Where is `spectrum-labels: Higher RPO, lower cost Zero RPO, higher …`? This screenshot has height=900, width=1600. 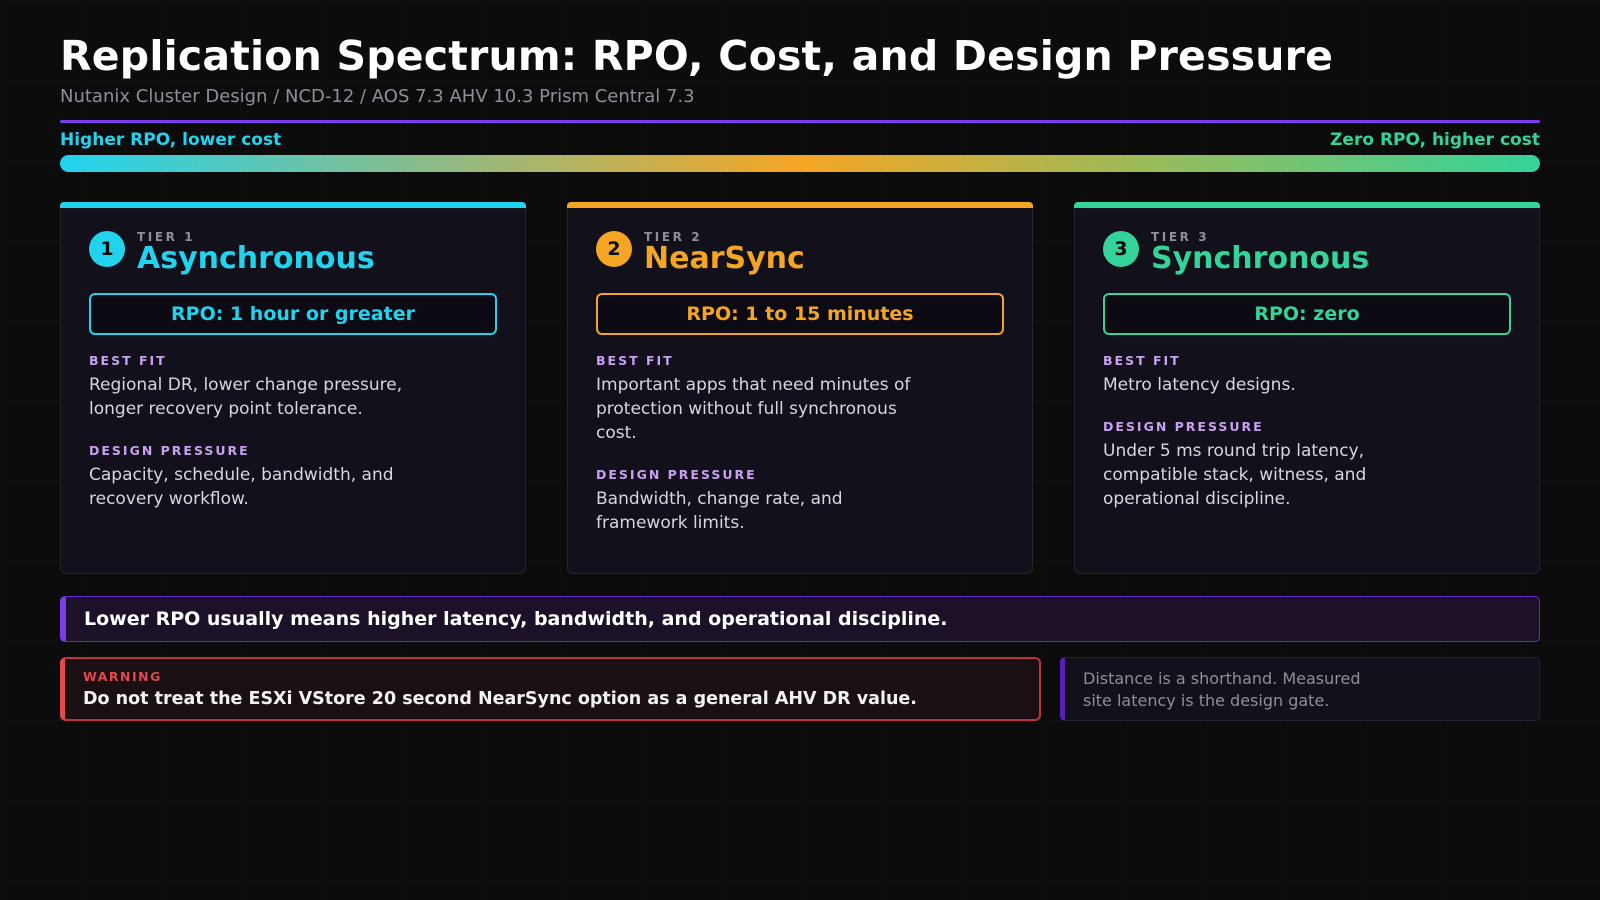
spectrum-labels: Higher RPO, lower cost Zero RPO, higher … is located at coordinates (800, 140).